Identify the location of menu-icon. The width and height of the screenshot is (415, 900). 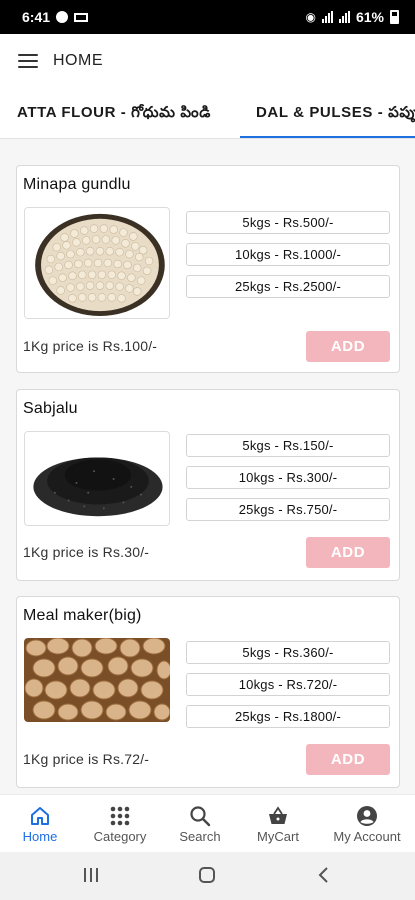
(28, 61).